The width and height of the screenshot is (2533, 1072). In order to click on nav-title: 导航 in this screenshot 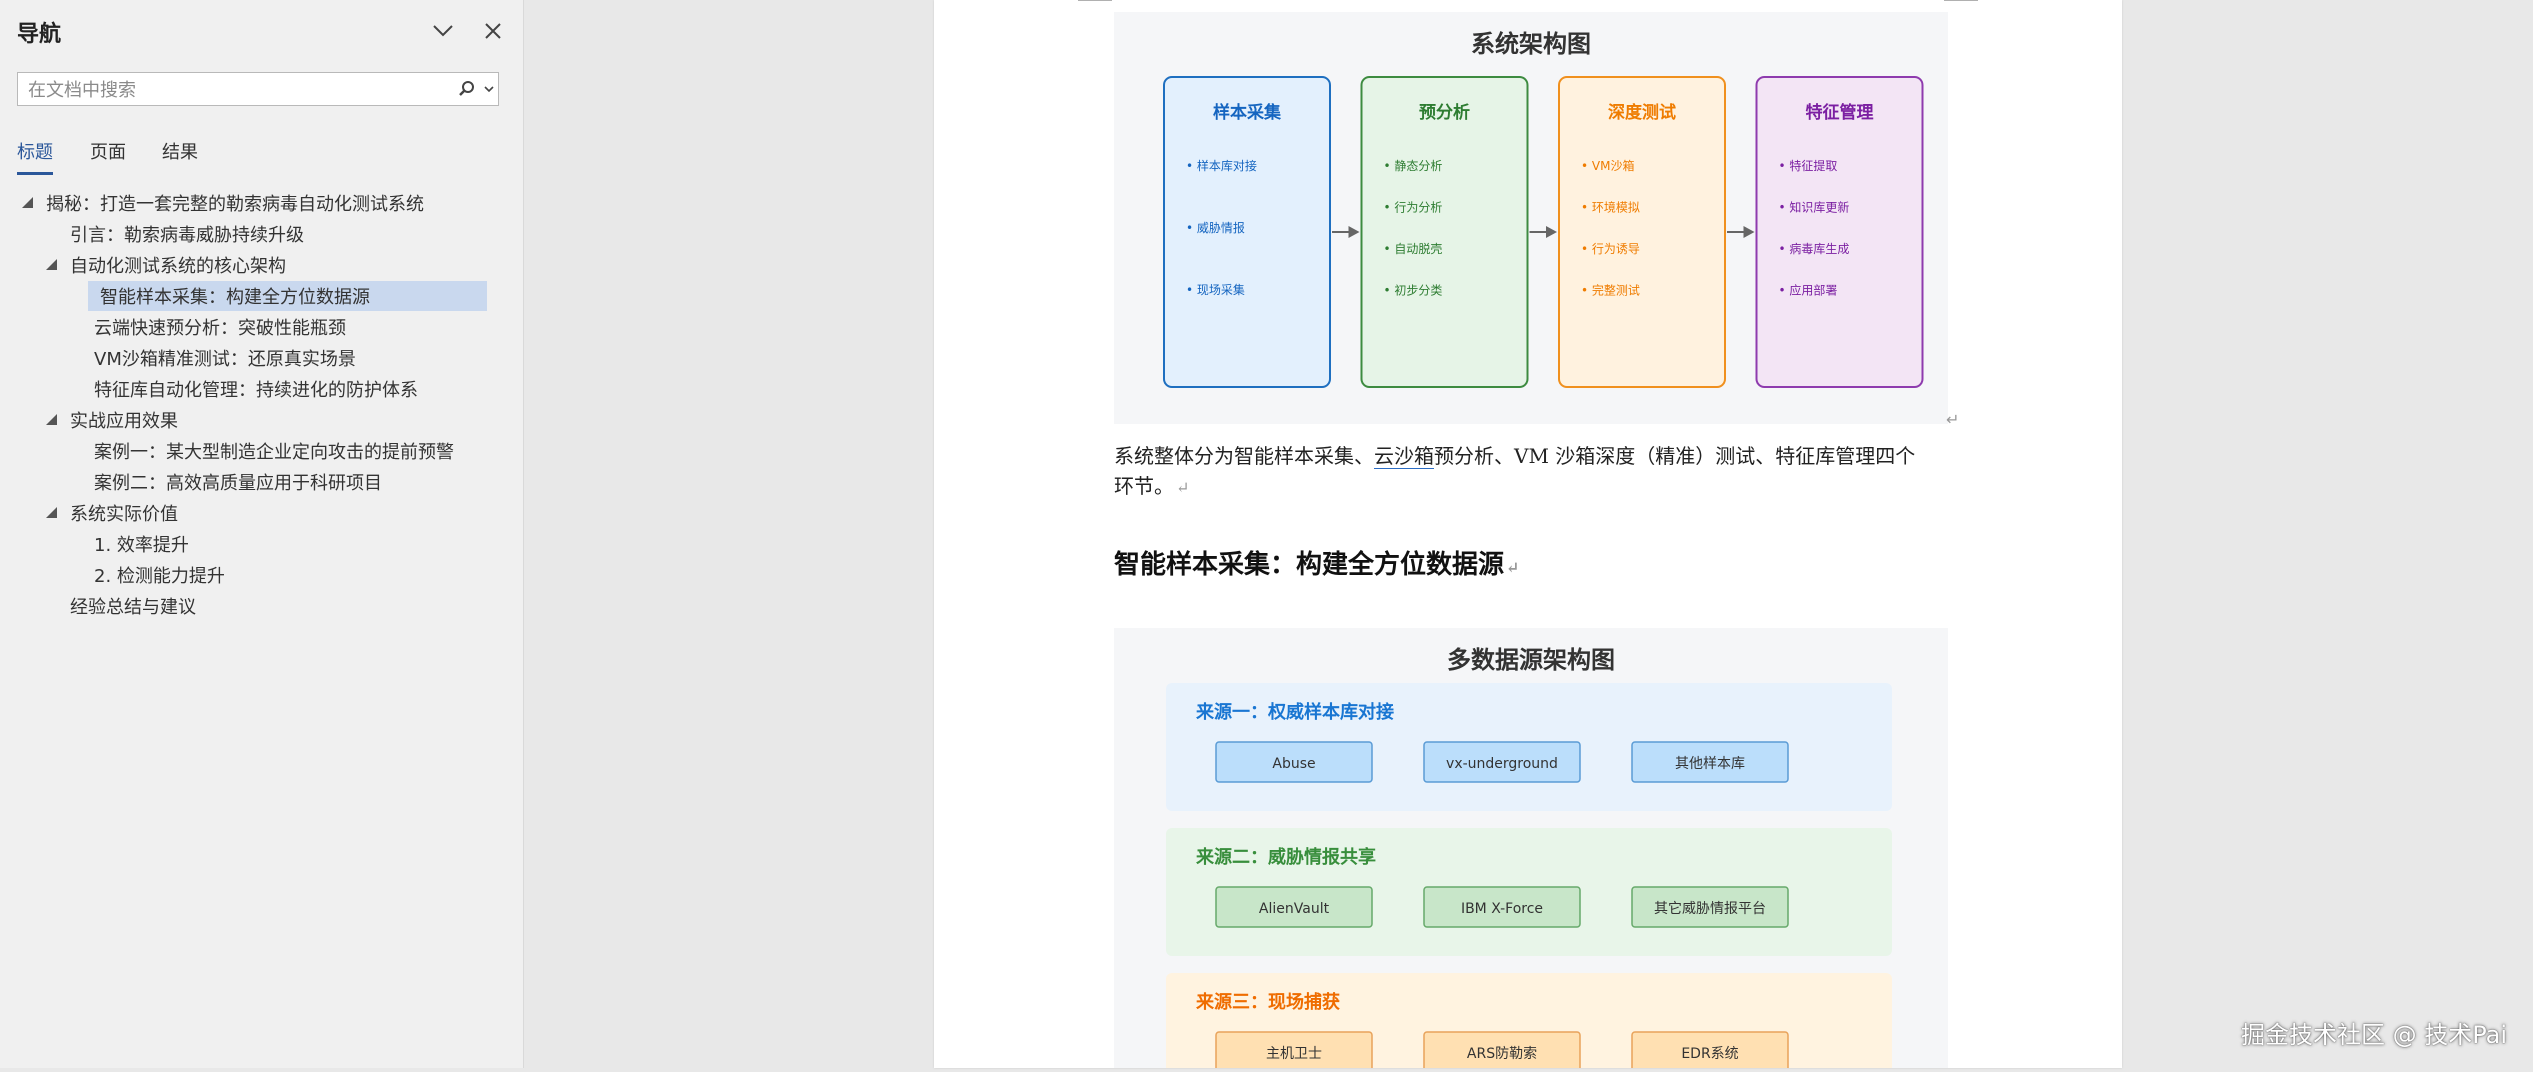, I will do `click(39, 34)`.